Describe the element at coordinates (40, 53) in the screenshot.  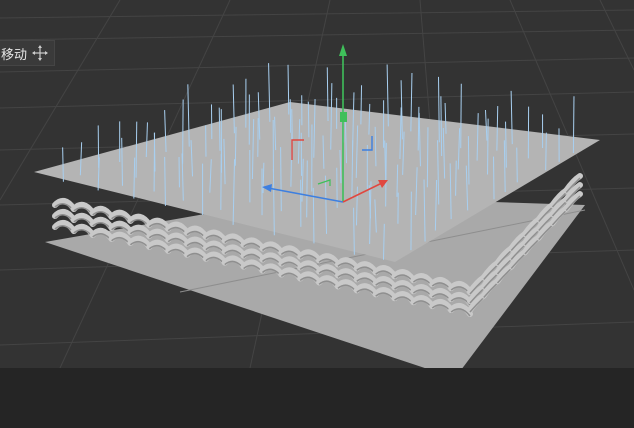
I see `move-icon` at that location.